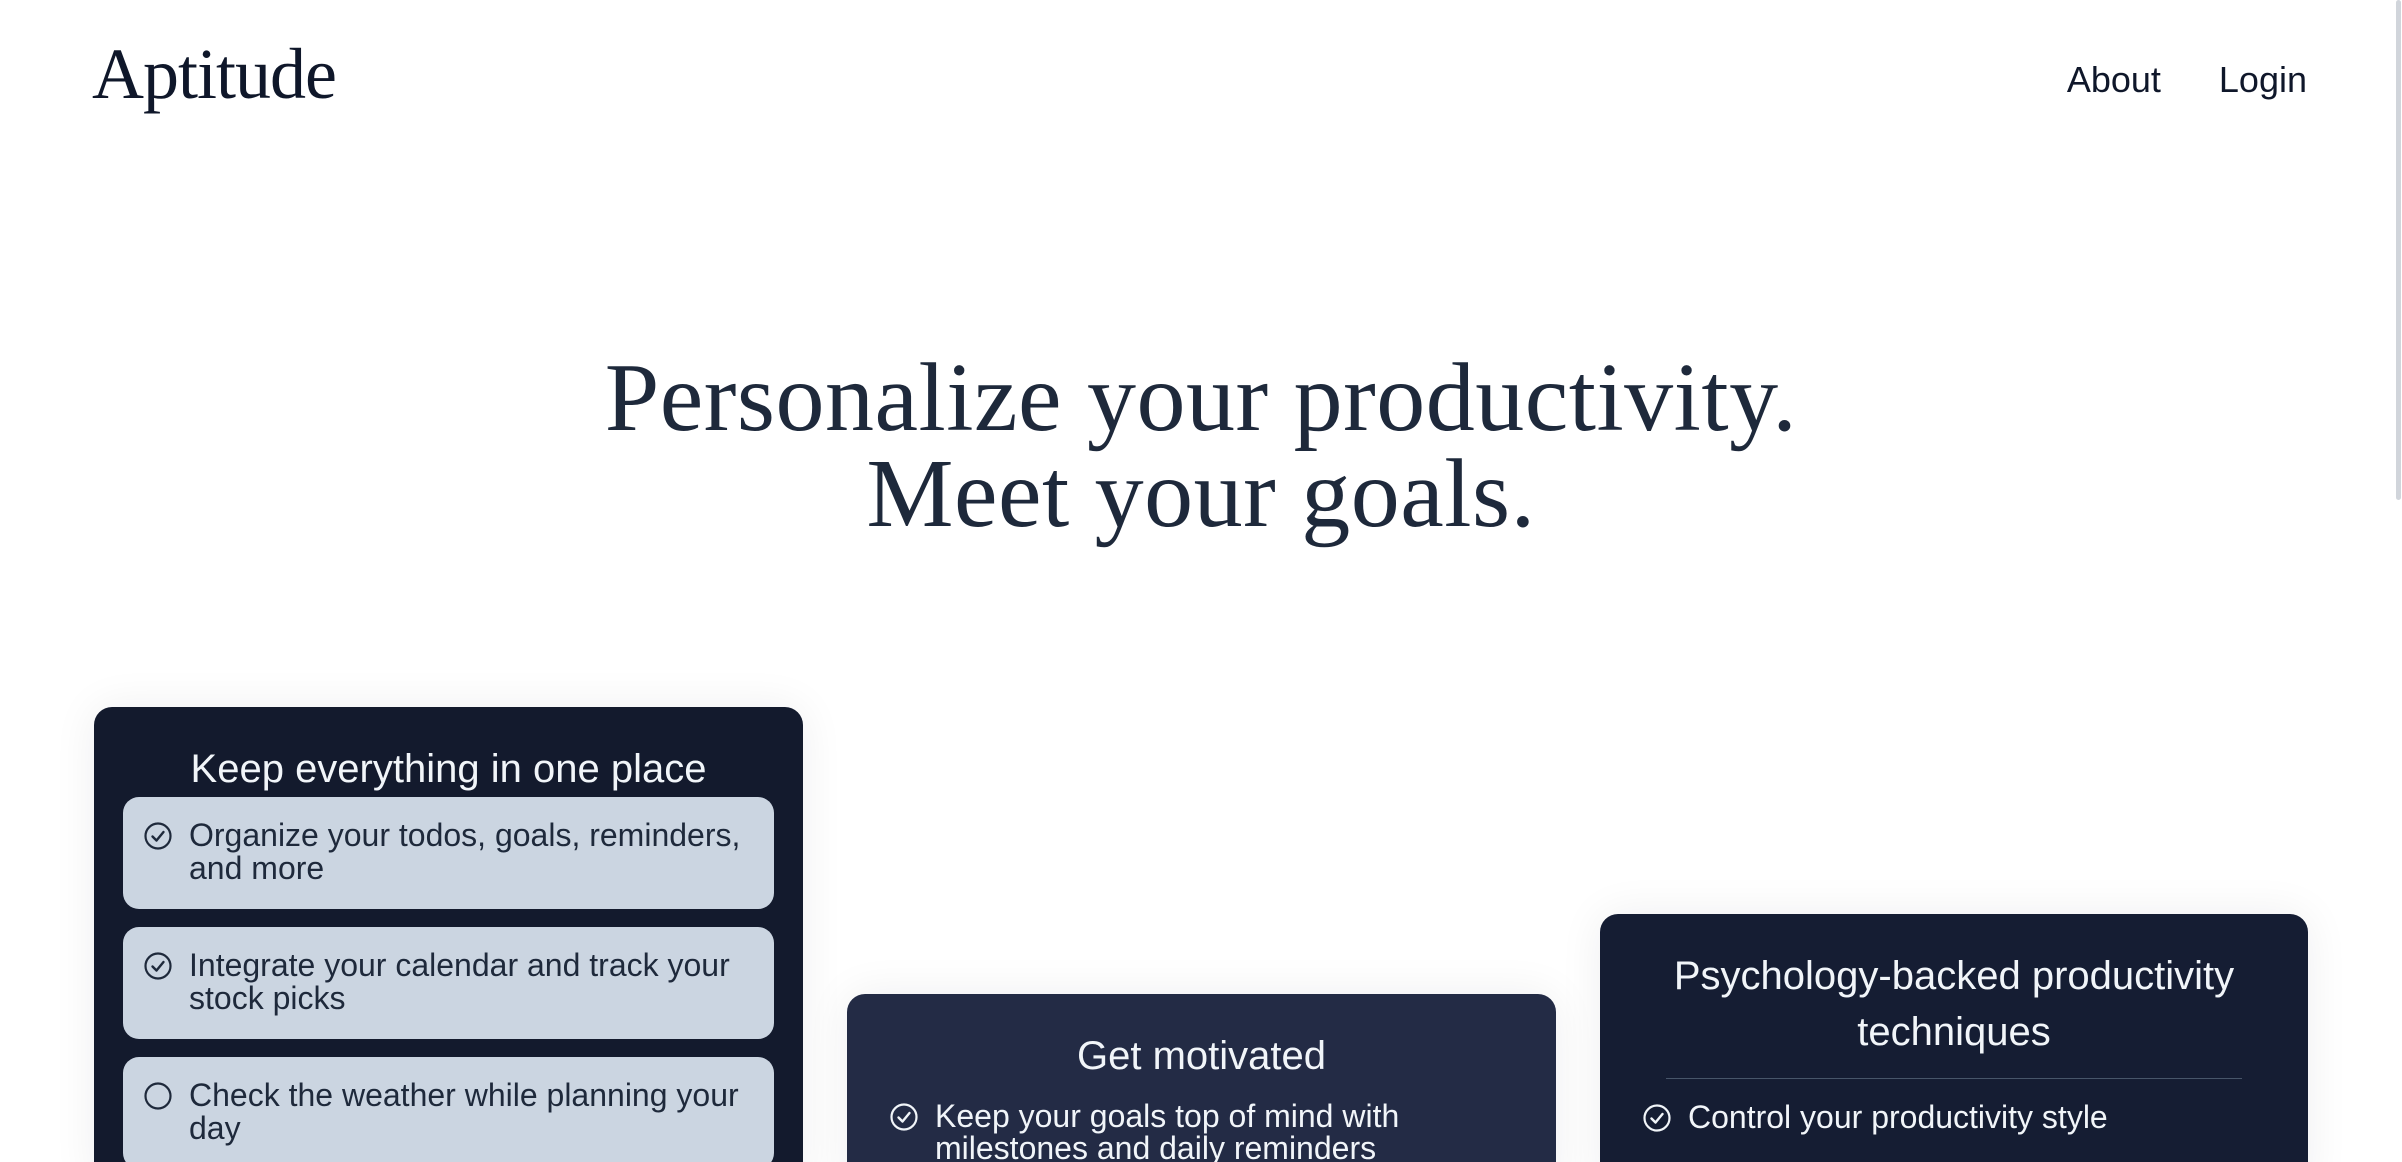 This screenshot has height=1162, width=2402. I want to click on top-nav: About Login, so click(2187, 80).